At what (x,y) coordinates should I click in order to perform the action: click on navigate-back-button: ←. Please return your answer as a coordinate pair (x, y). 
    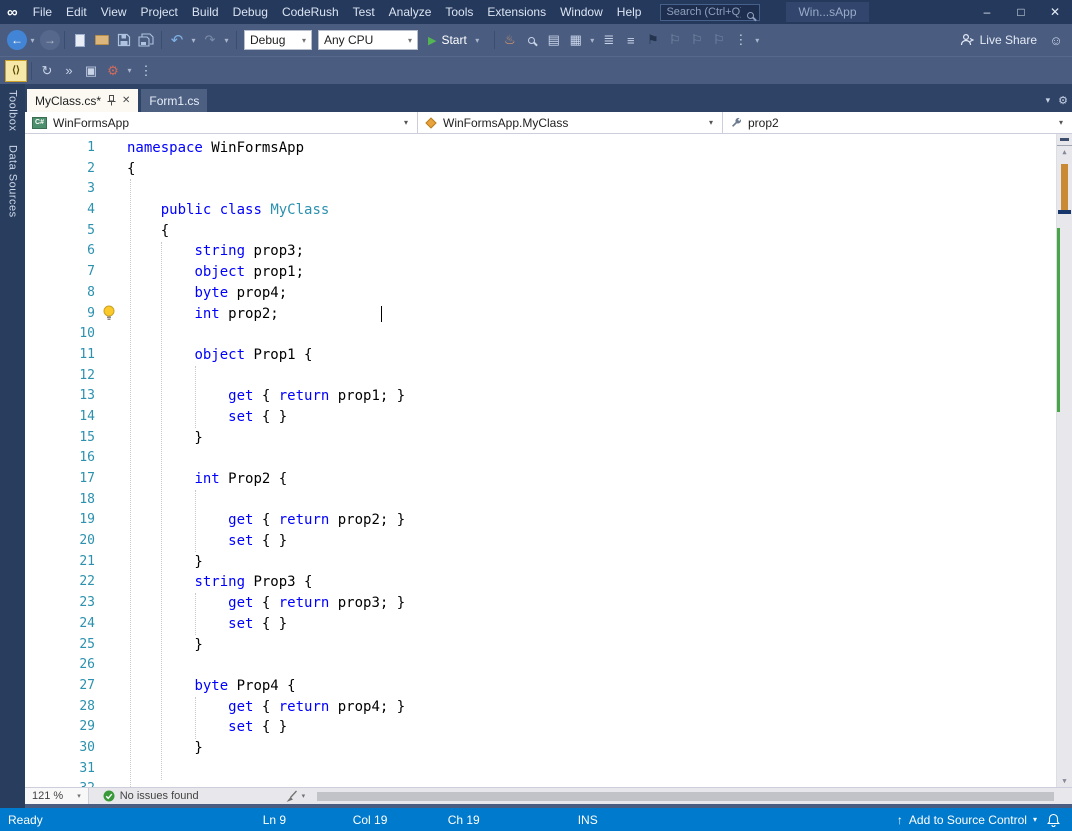
    Looking at the image, I should click on (17, 40).